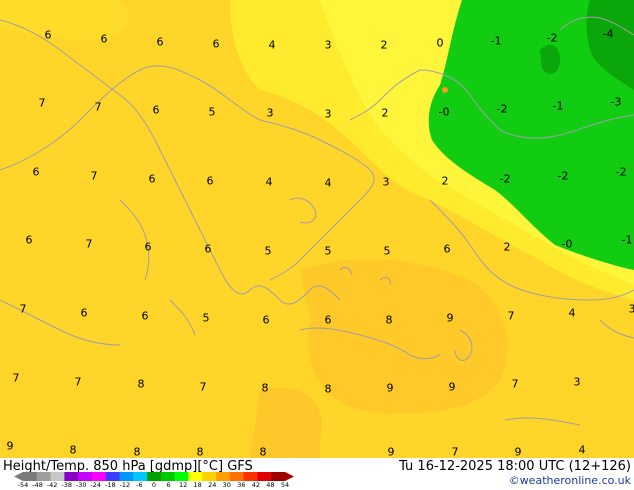 The image size is (634, 490). What do you see at coordinates (285, 485) in the screenshot?
I see `colorbar-tick-label: 54` at bounding box center [285, 485].